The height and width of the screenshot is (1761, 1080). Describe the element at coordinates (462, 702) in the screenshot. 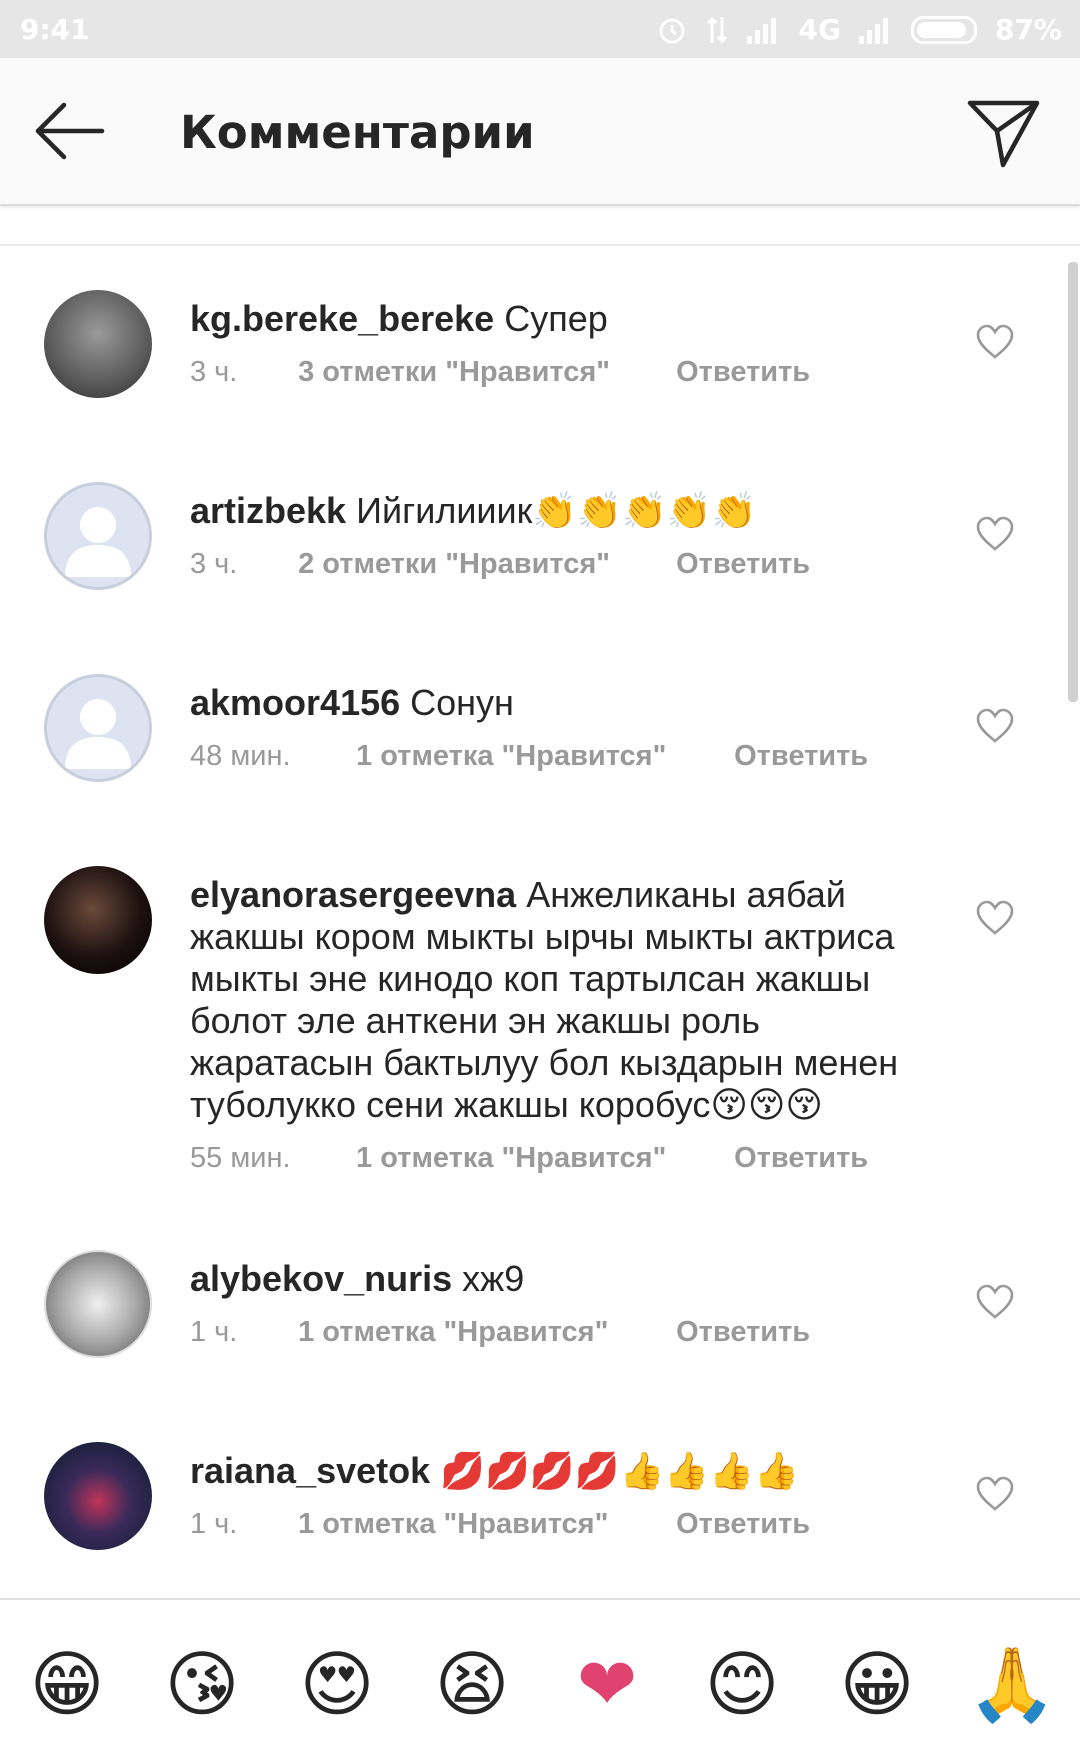

I see `comment-message: Сонун` at that location.